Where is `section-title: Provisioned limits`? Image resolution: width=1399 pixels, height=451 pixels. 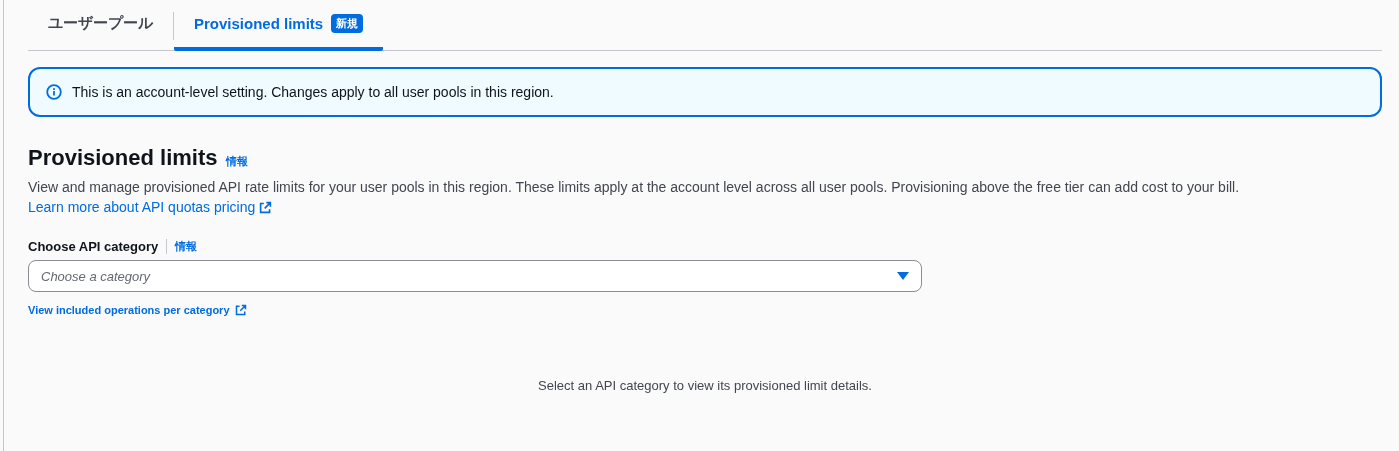 section-title: Provisioned limits is located at coordinates (123, 158).